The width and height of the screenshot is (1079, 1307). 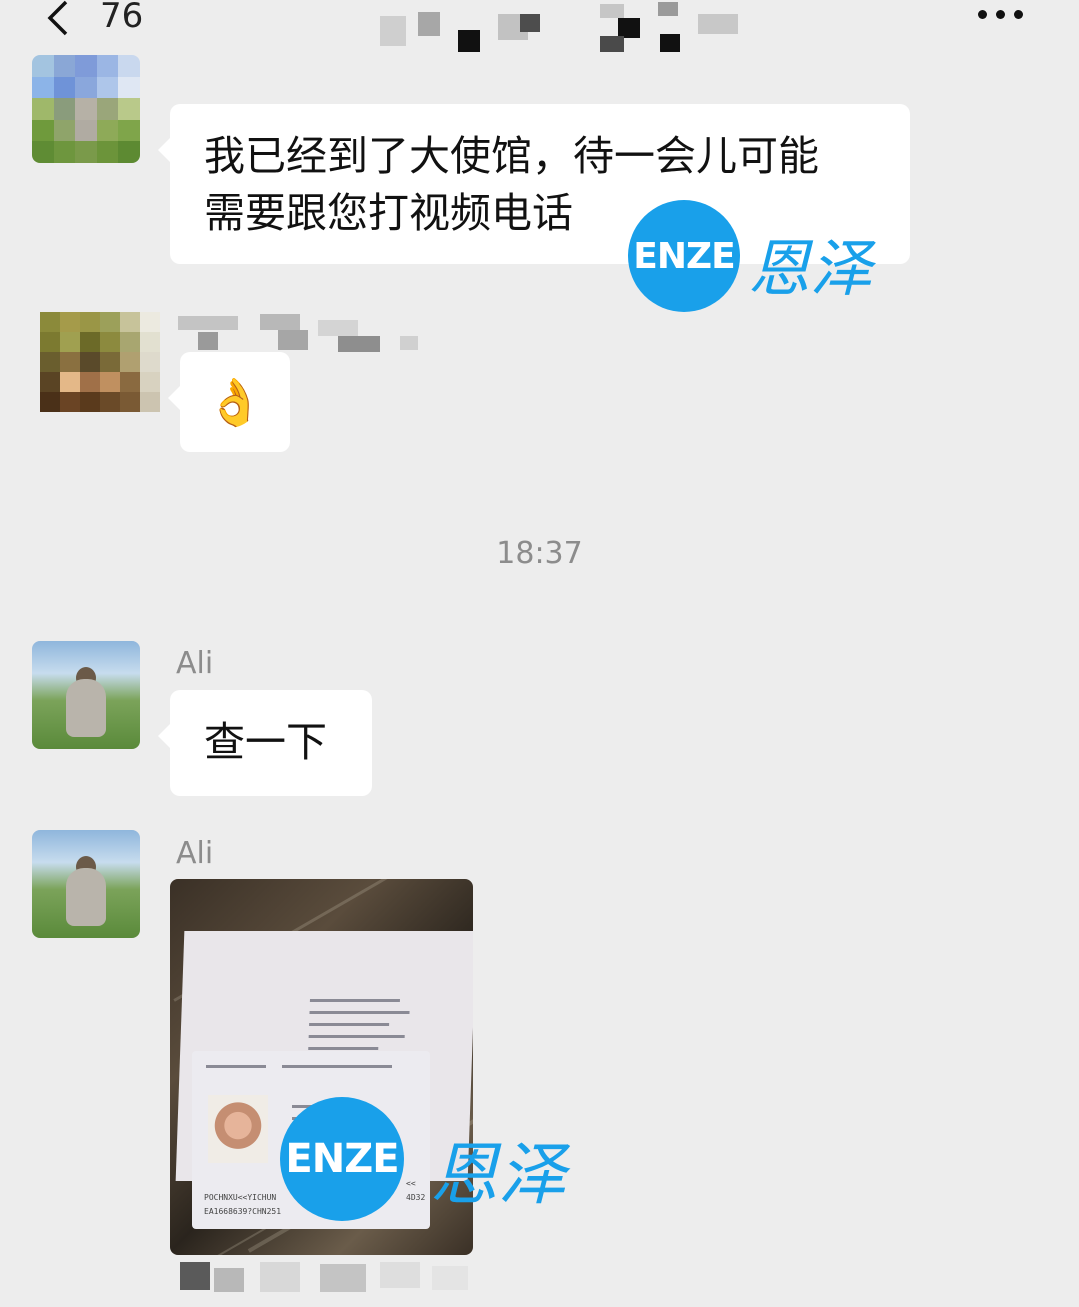 What do you see at coordinates (560, 27) in the screenshot?
I see `chat-title-blurred` at bounding box center [560, 27].